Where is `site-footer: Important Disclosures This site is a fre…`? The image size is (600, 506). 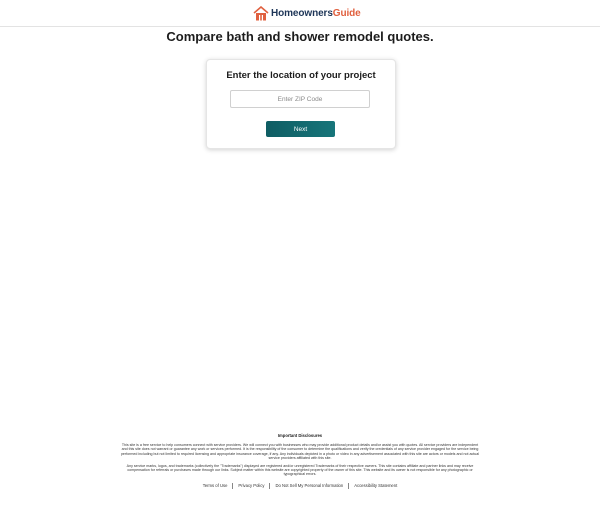
site-footer: Important Disclosures This site is a fre… is located at coordinates (300, 461).